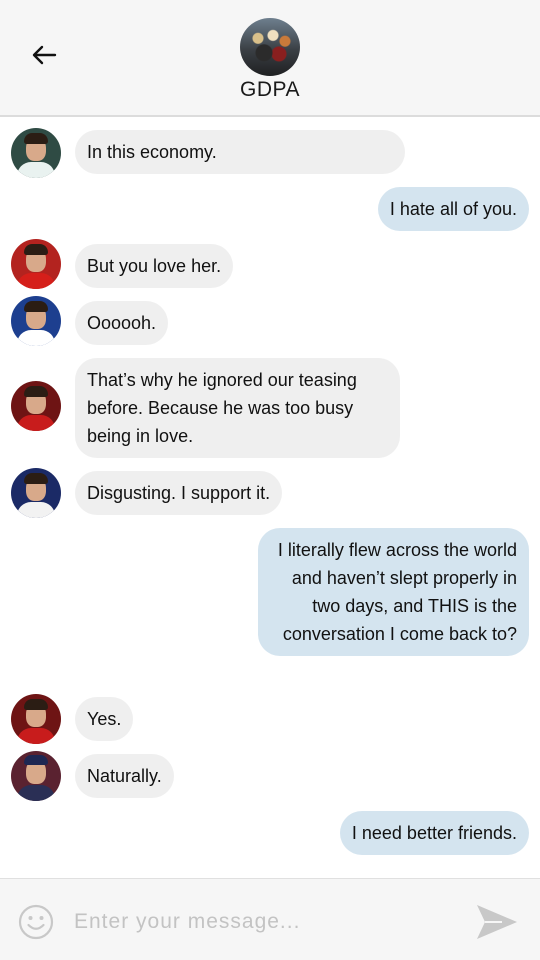 Image resolution: width=540 pixels, height=960 pixels. What do you see at coordinates (104, 719) in the screenshot?
I see `message-bubble-incoming: Yes.` at bounding box center [104, 719].